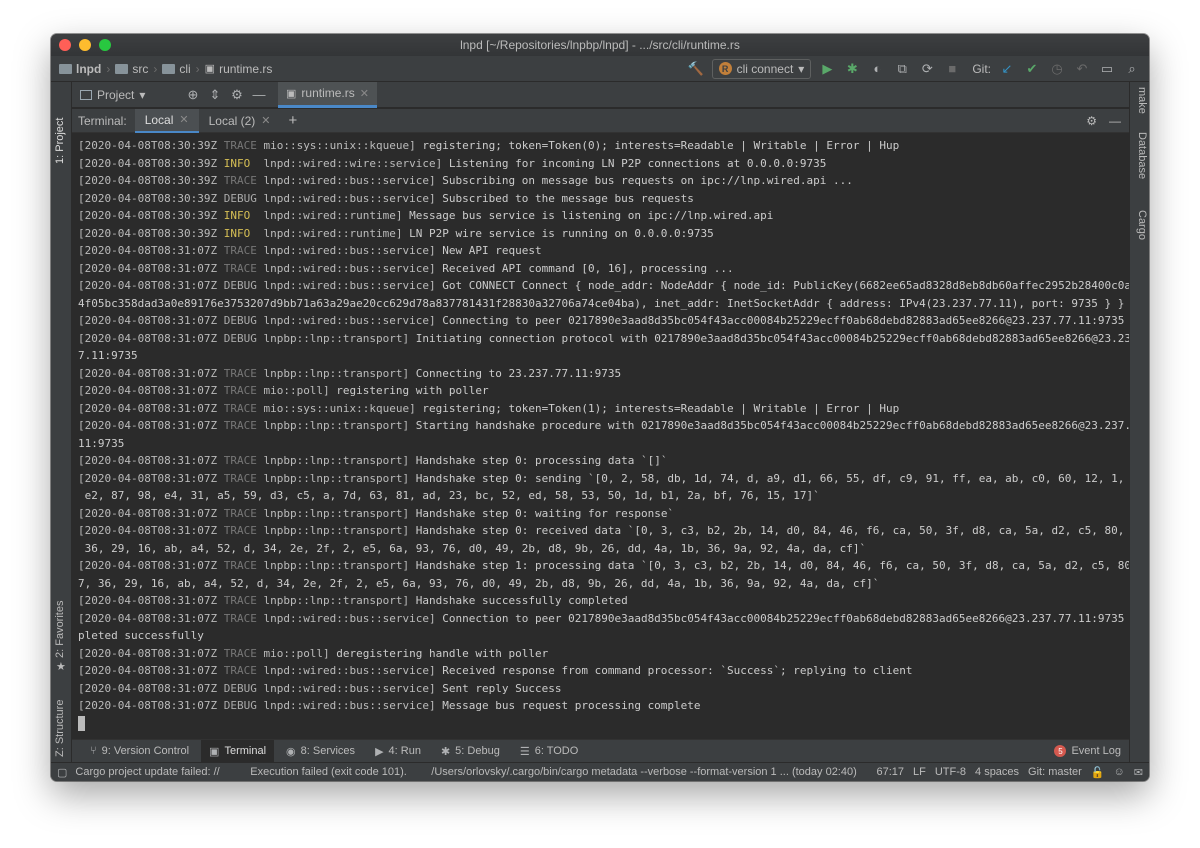  Describe the element at coordinates (122, 68) in the screenshot. I see `folder-icon` at that location.